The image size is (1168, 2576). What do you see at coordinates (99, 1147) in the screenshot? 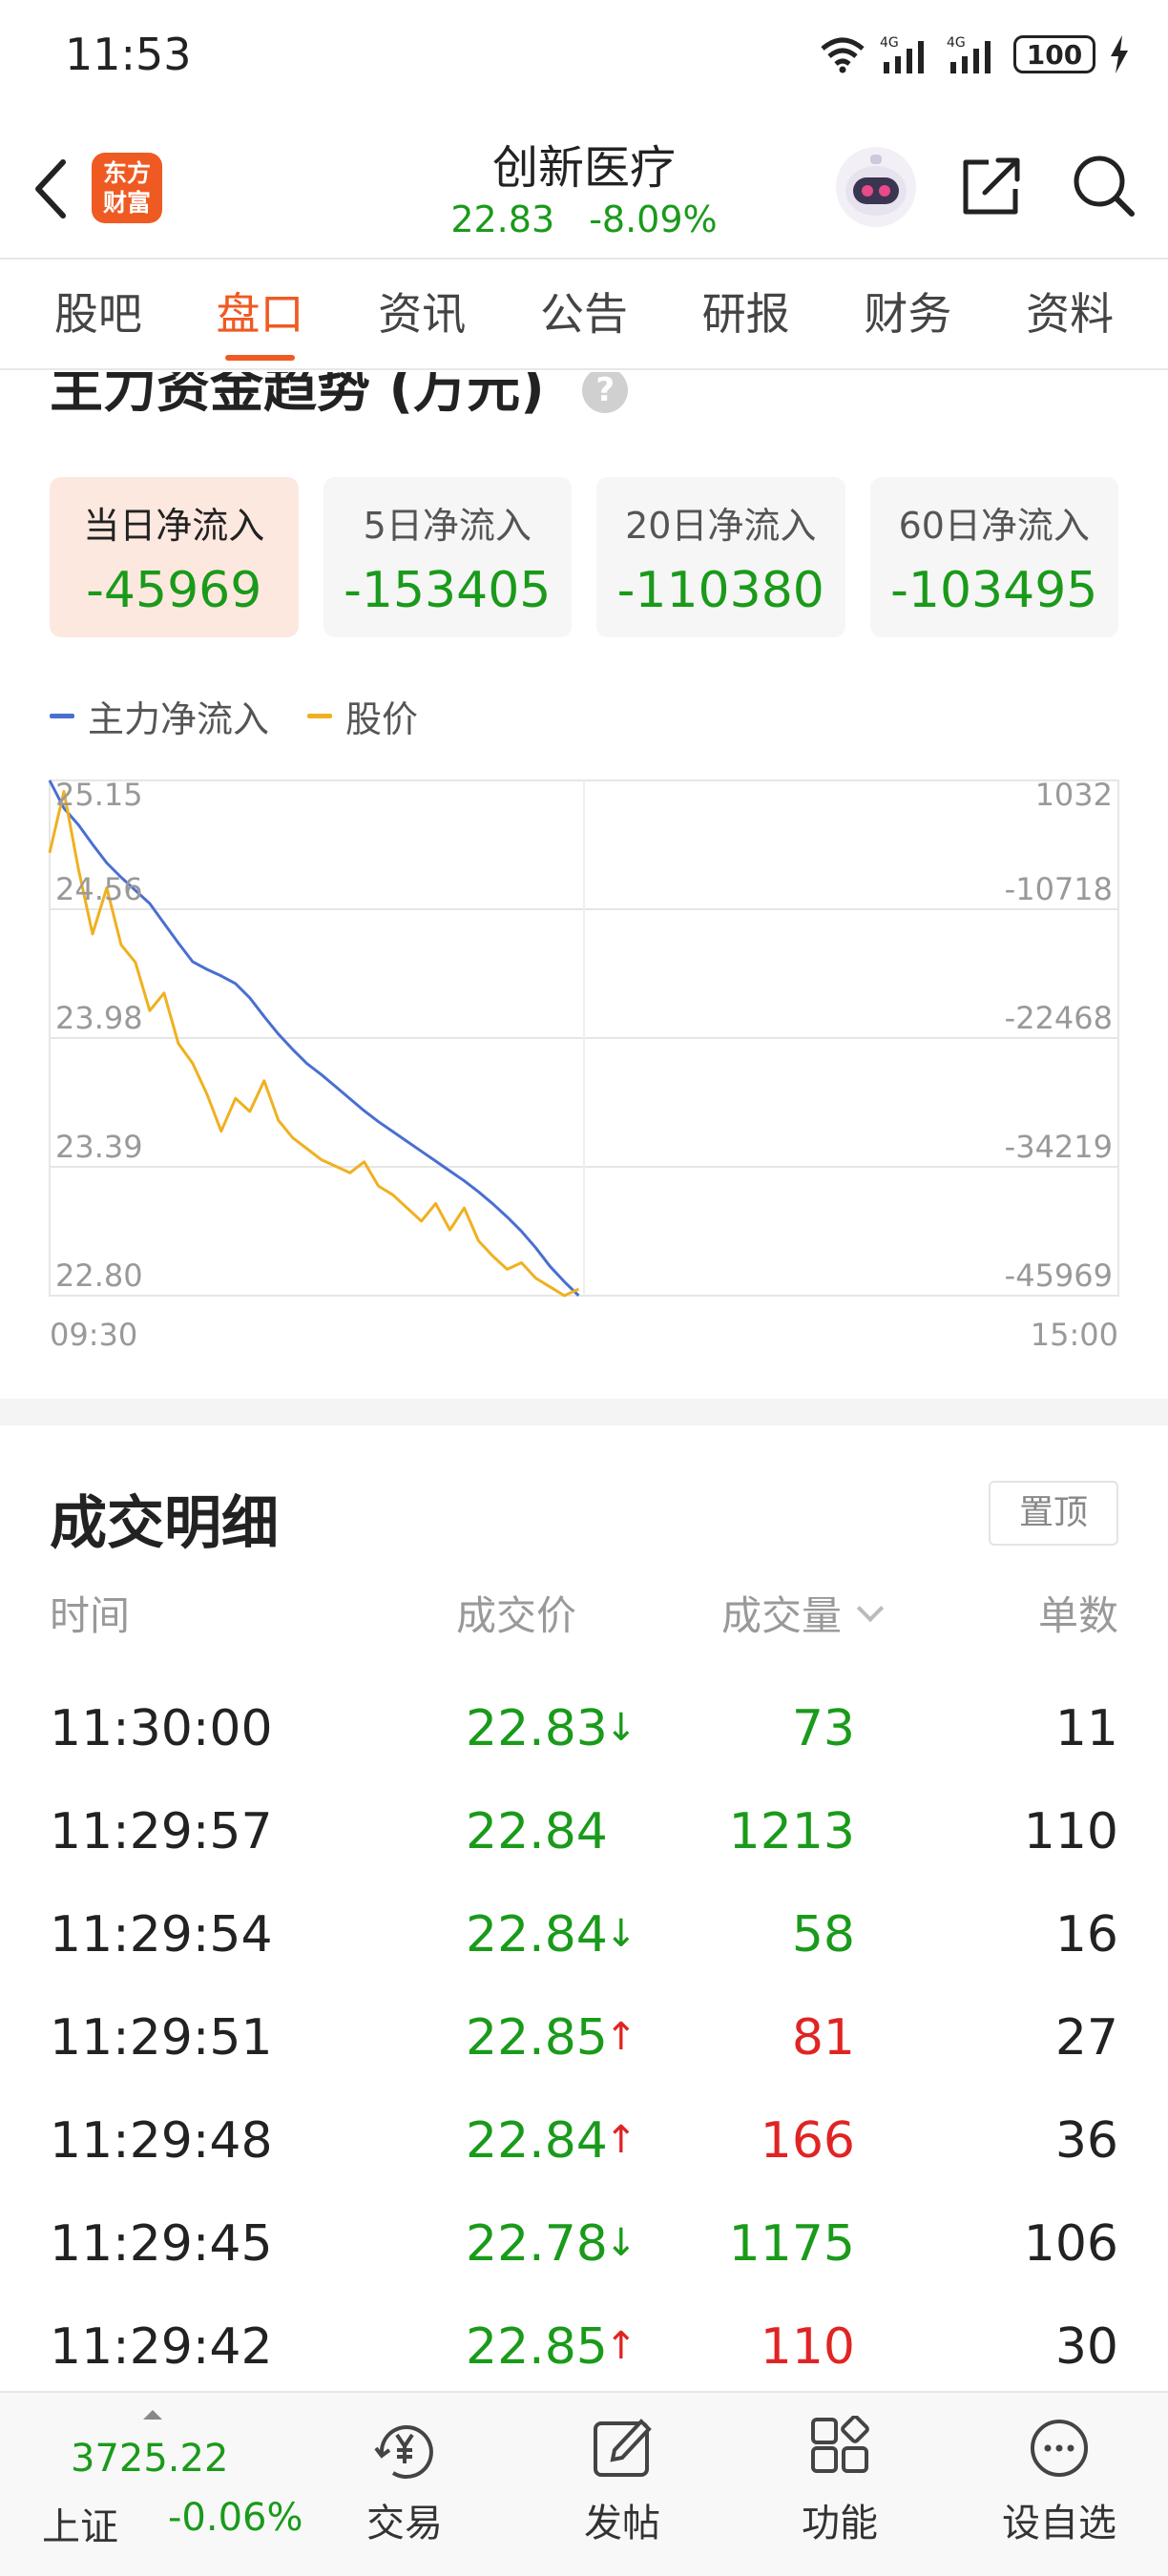
I see `y-left-tick: 23.39` at bounding box center [99, 1147].